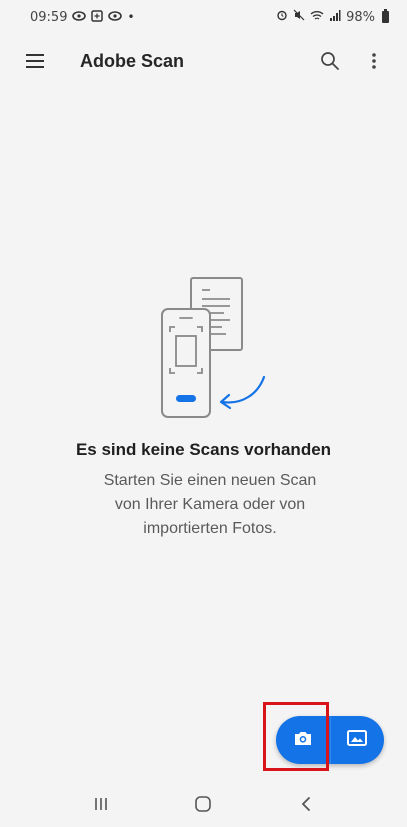 The height and width of the screenshot is (827, 407). Describe the element at coordinates (385, 16) in the screenshot. I see `battery-icon` at that location.